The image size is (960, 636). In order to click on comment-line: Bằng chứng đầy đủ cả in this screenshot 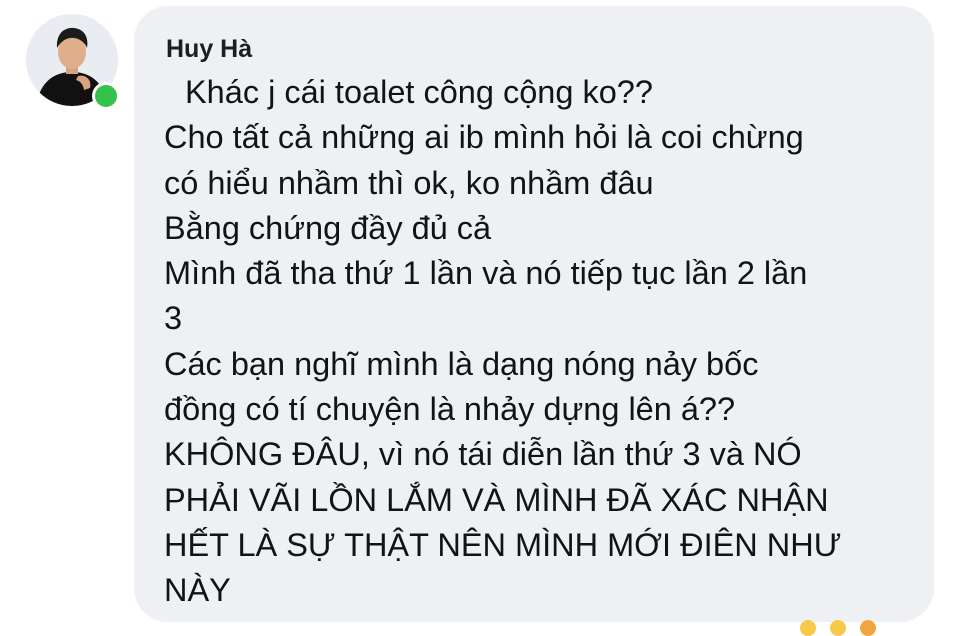, I will do `click(328, 227)`.